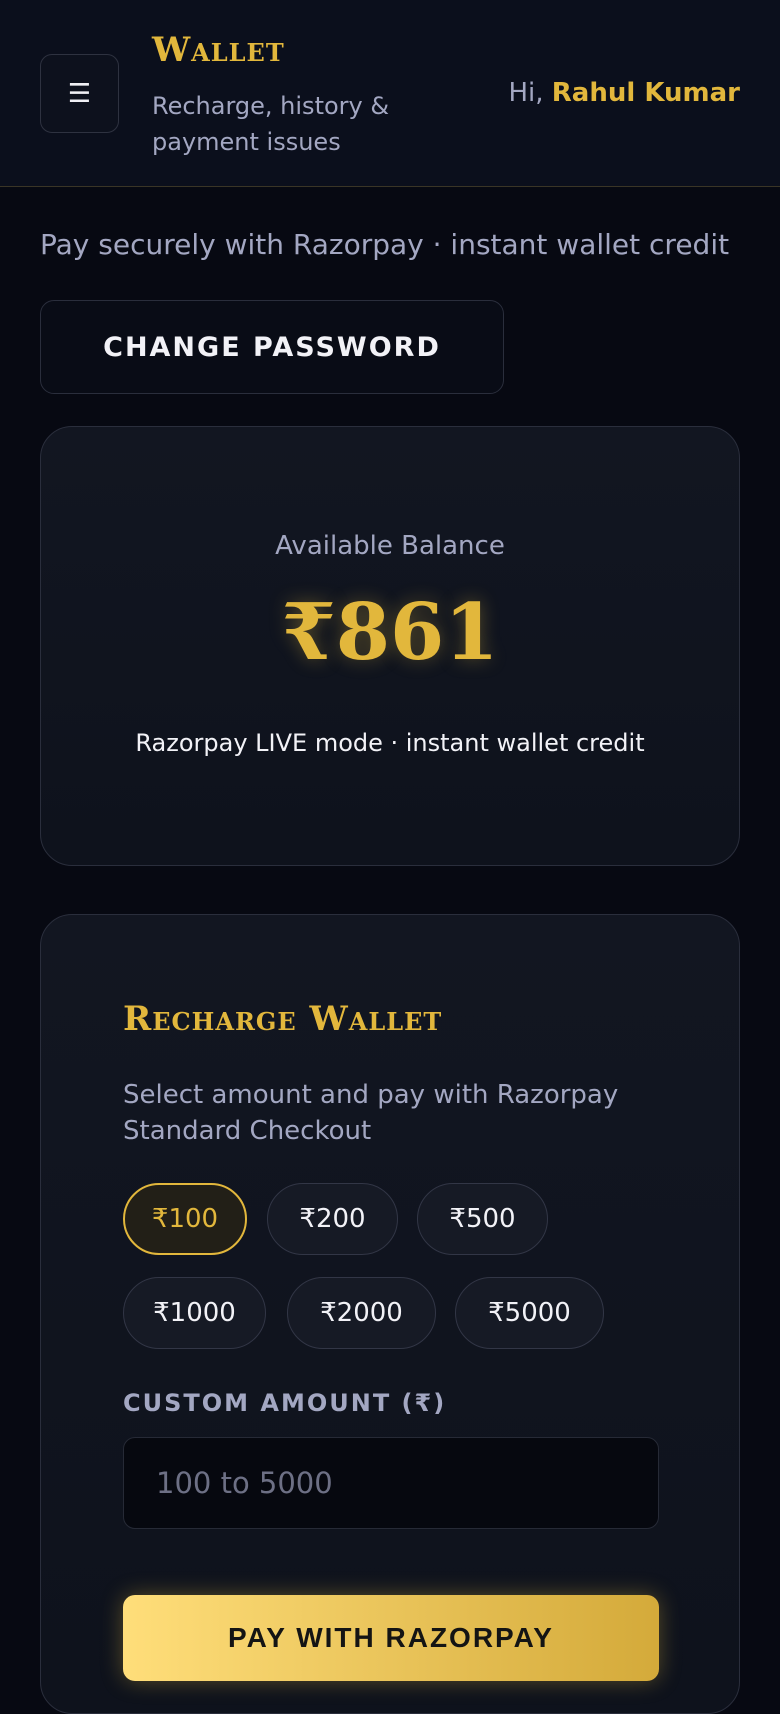 The height and width of the screenshot is (1714, 780). What do you see at coordinates (271, 124) in the screenshot?
I see `page-subtitle: Recharge, history & payment issues` at bounding box center [271, 124].